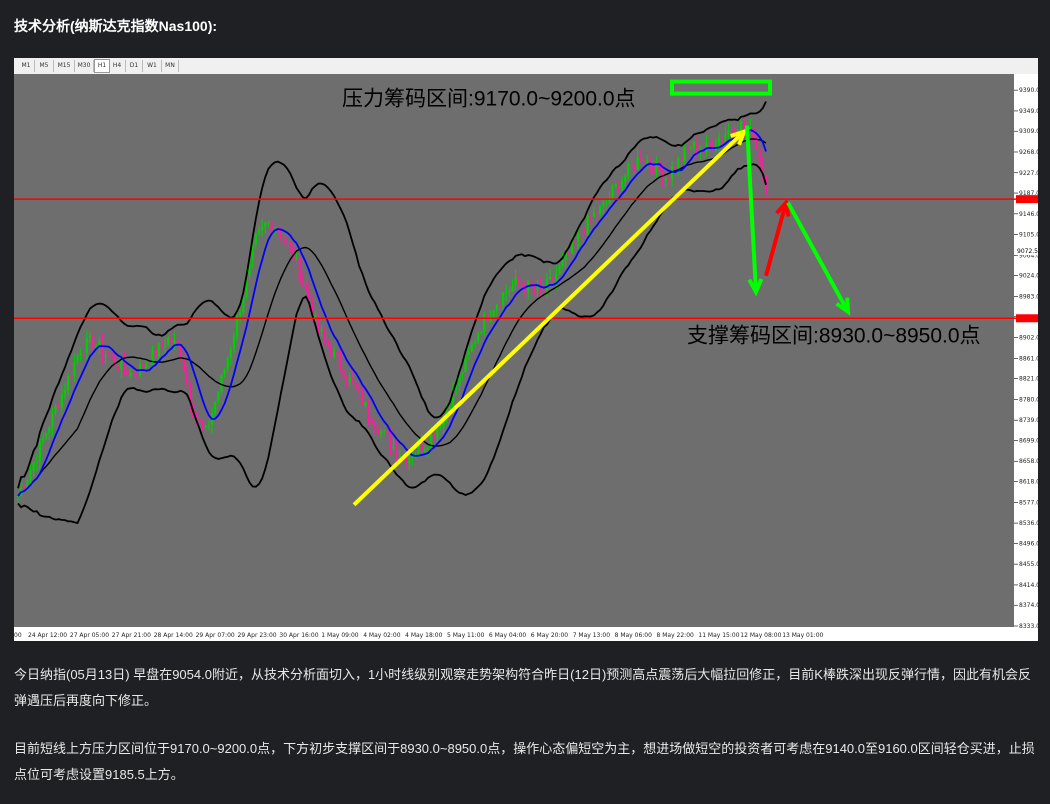 This screenshot has width=1050, height=804. Describe the element at coordinates (592, 635) in the screenshot. I see `x-tick-label: 7 May 13:00` at that location.